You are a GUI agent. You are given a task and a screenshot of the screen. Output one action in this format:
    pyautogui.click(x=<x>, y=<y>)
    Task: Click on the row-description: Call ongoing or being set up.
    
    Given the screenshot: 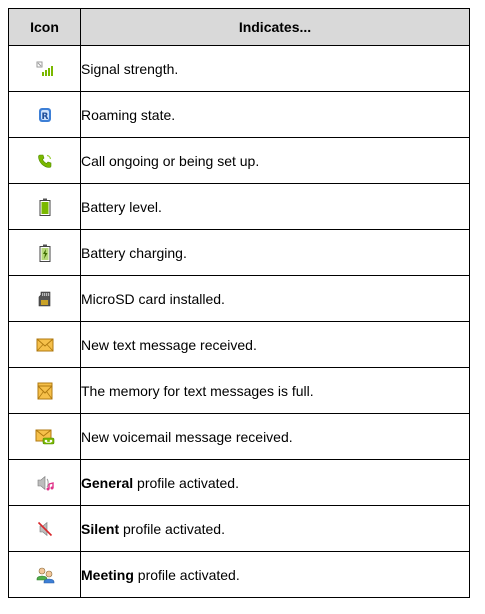 What is the action you would take?
    pyautogui.click(x=275, y=160)
    